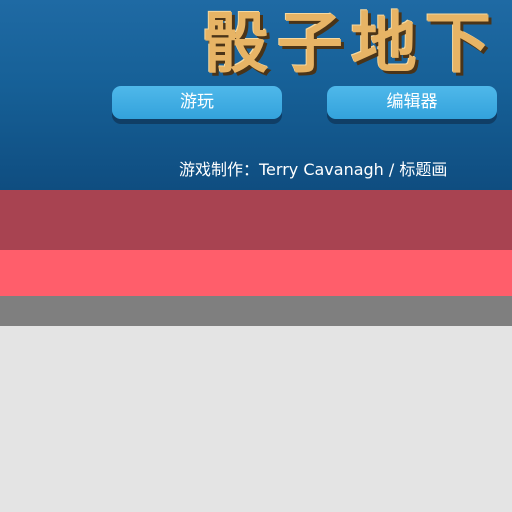 This screenshot has height=512, width=512. What do you see at coordinates (351, 43) in the screenshot?
I see `game-title: 骰子地下` at bounding box center [351, 43].